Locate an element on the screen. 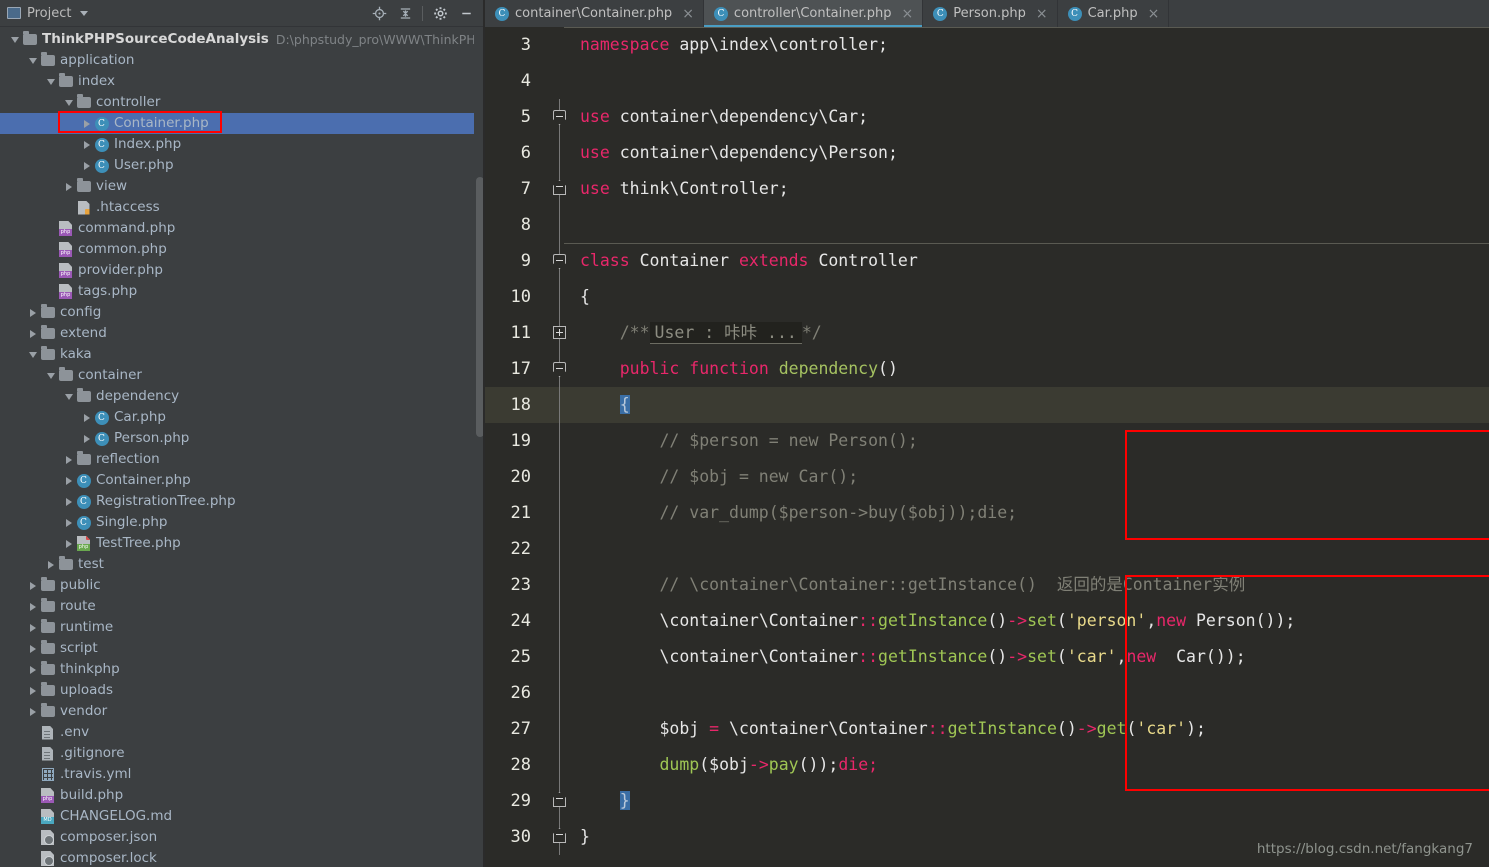  code-line-9: 9 class Container extends Controller is located at coordinates (987, 261).